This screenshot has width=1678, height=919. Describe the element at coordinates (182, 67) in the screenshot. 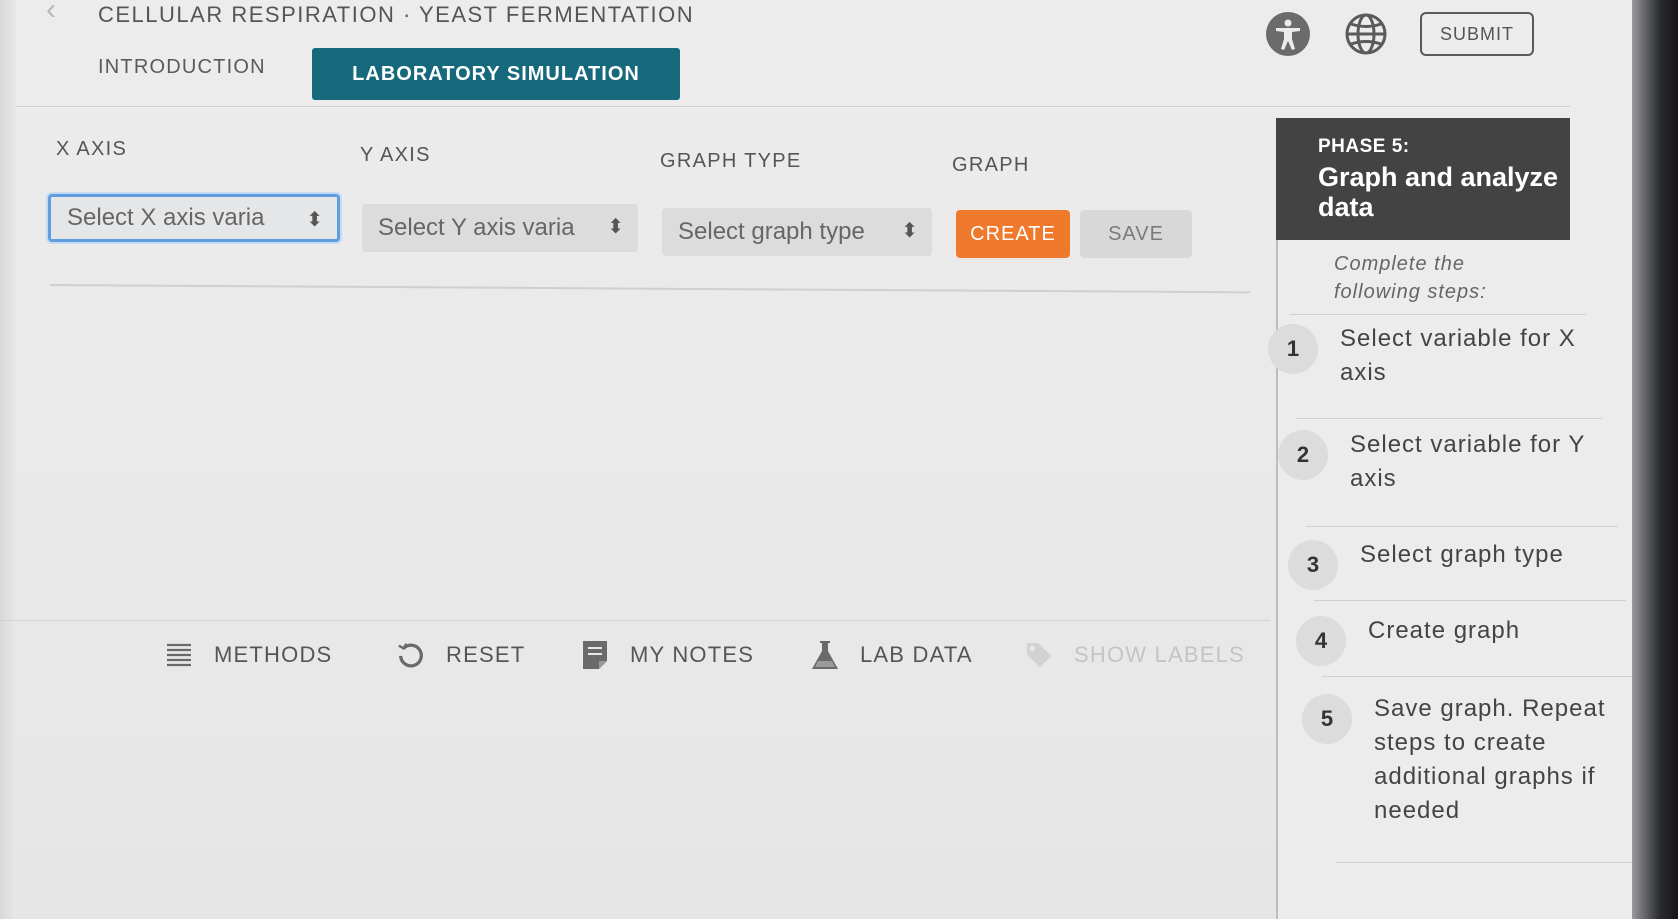

I see `tab-introduction: INTRODUCTION` at that location.